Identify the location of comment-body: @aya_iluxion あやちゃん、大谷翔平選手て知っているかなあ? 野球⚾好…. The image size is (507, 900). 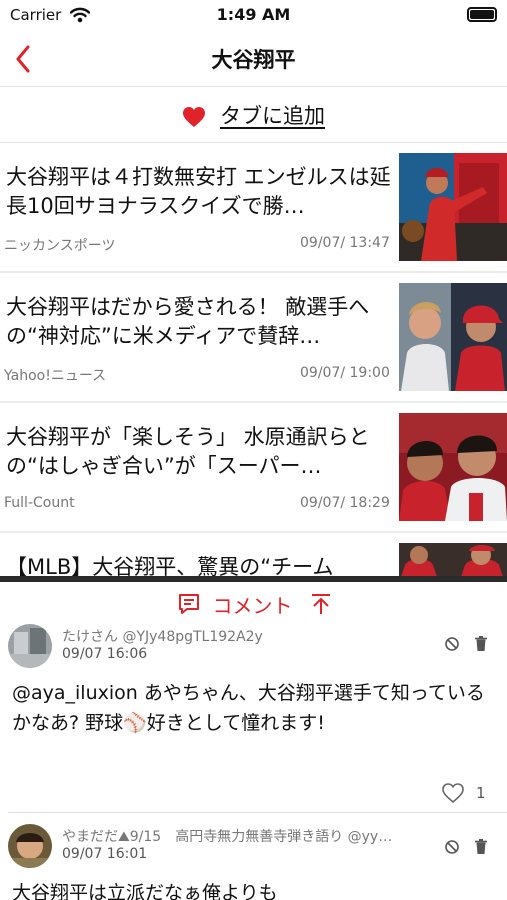
(248, 708).